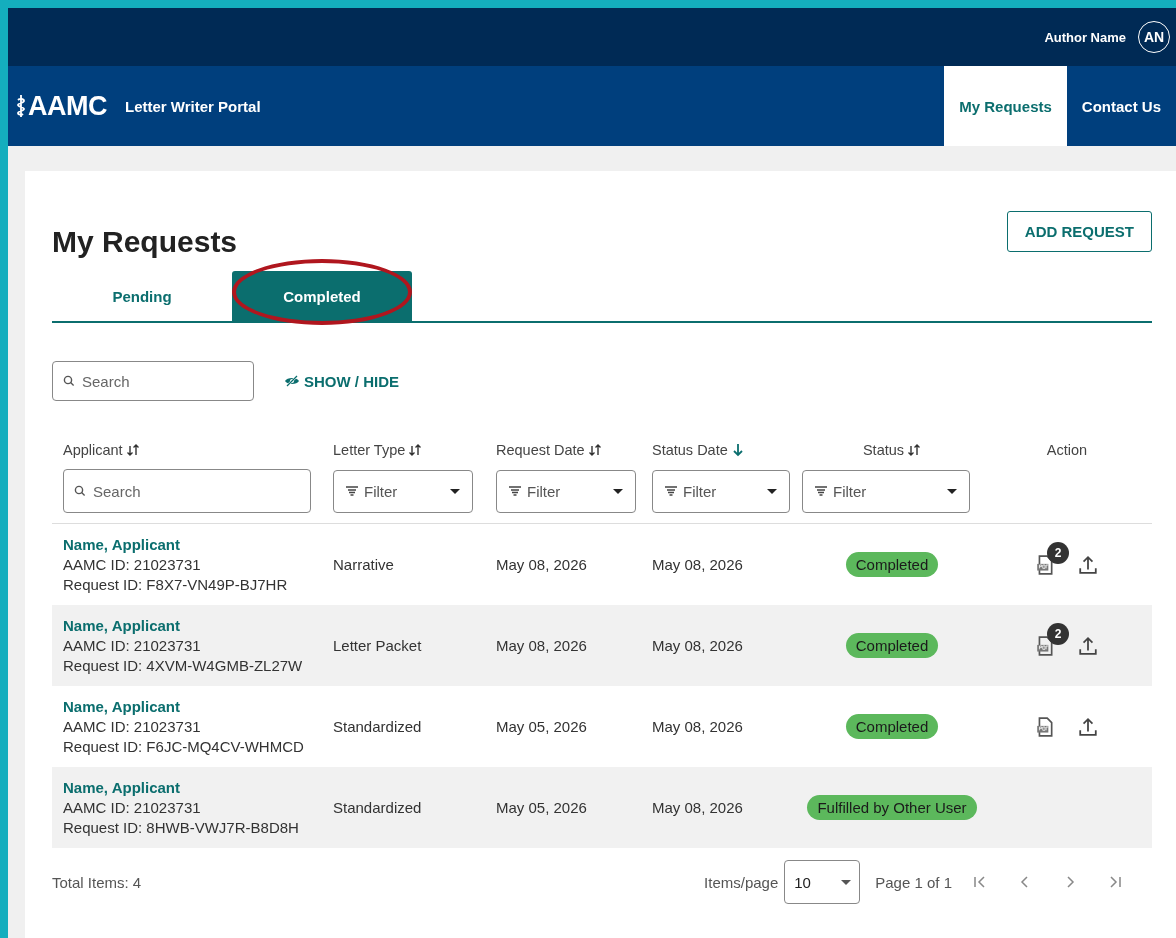 Image resolution: width=1176 pixels, height=938 pixels. I want to click on eye-slash-icon, so click(292, 381).